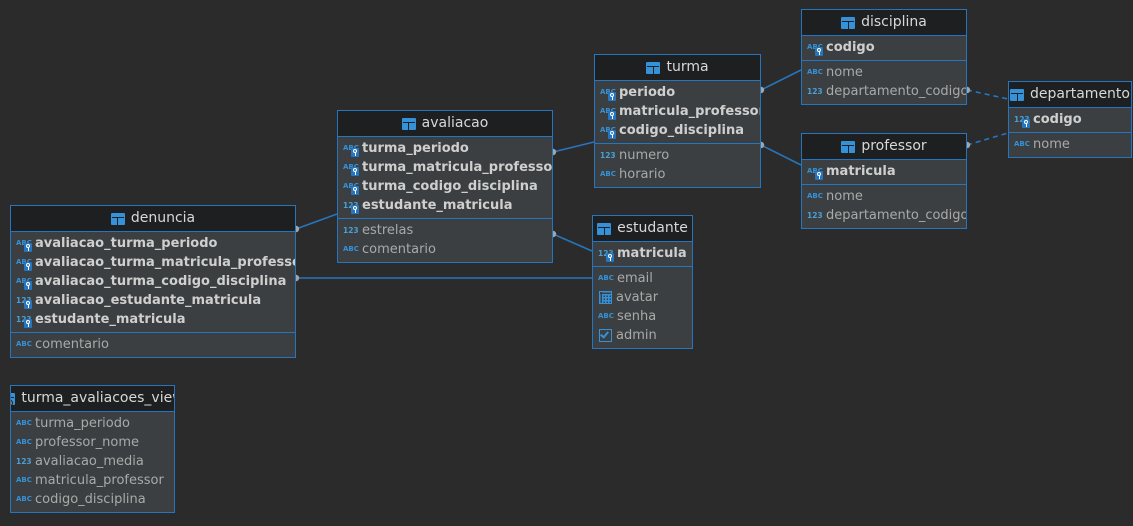  I want to click on column-name: matricula_professor, so click(99, 480).